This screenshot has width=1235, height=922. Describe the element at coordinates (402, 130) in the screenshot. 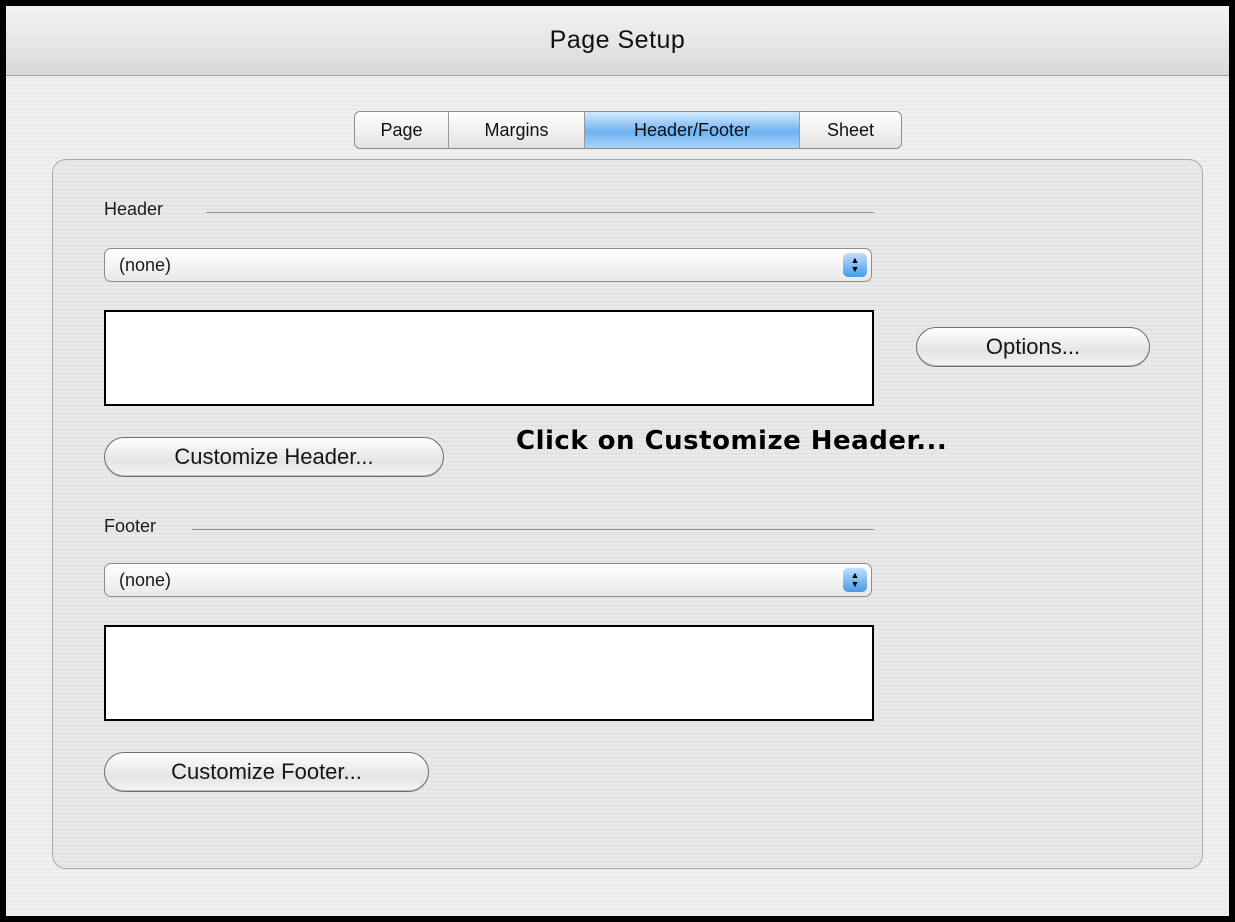

I see `tab-page: Page` at that location.